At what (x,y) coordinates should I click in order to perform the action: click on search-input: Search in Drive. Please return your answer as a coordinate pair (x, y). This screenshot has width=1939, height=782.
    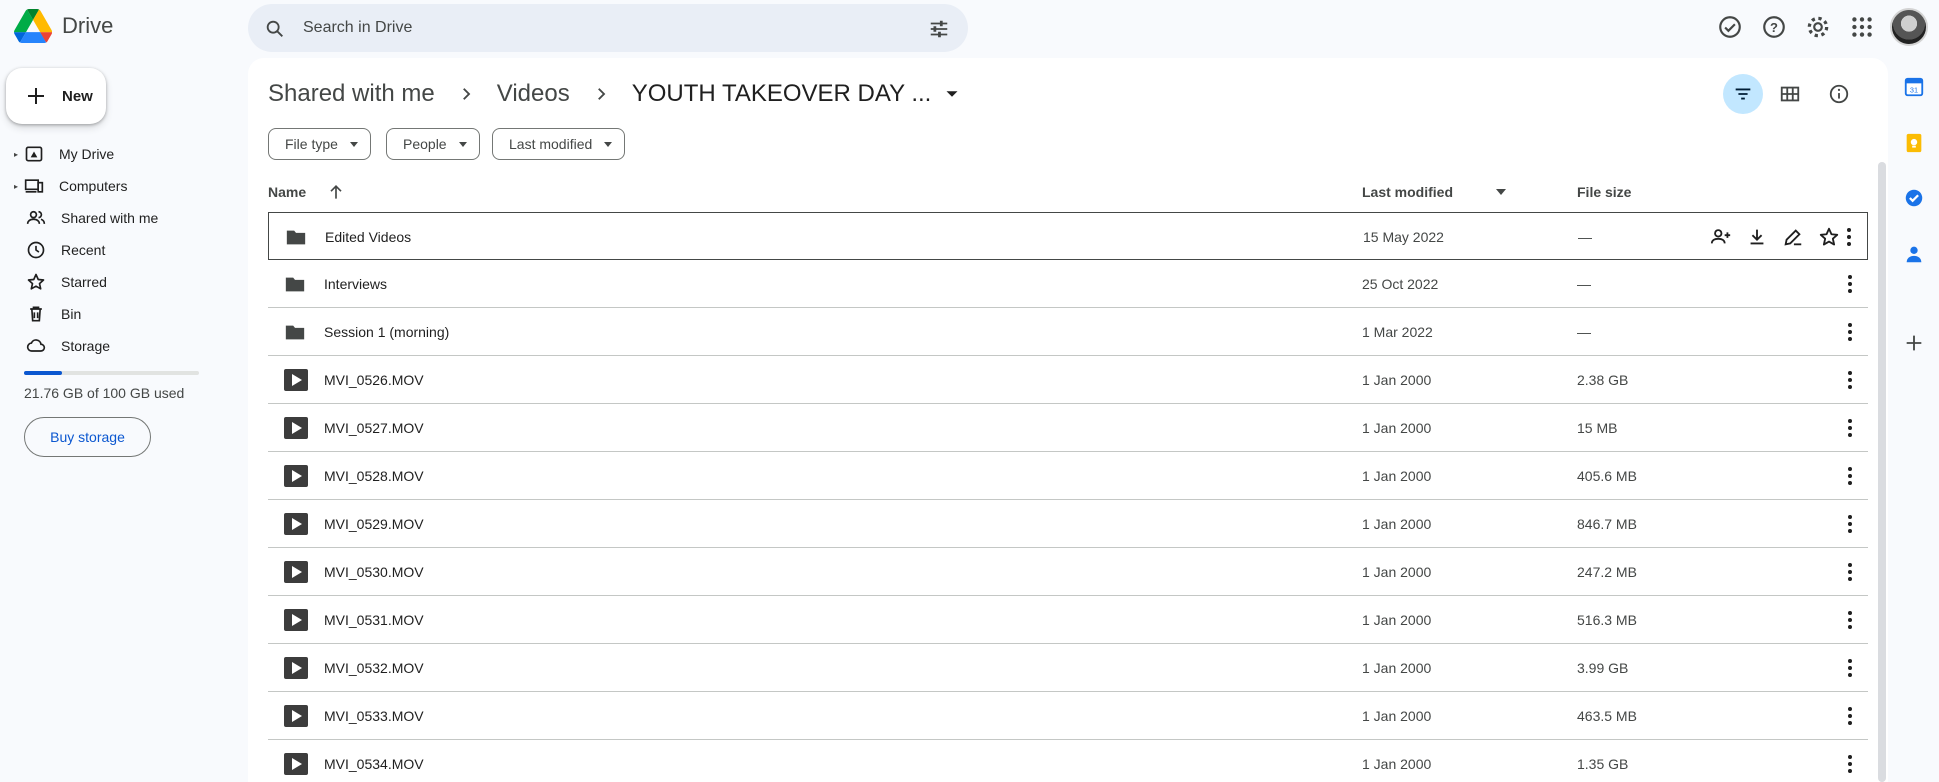
    Looking at the image, I should click on (357, 28).